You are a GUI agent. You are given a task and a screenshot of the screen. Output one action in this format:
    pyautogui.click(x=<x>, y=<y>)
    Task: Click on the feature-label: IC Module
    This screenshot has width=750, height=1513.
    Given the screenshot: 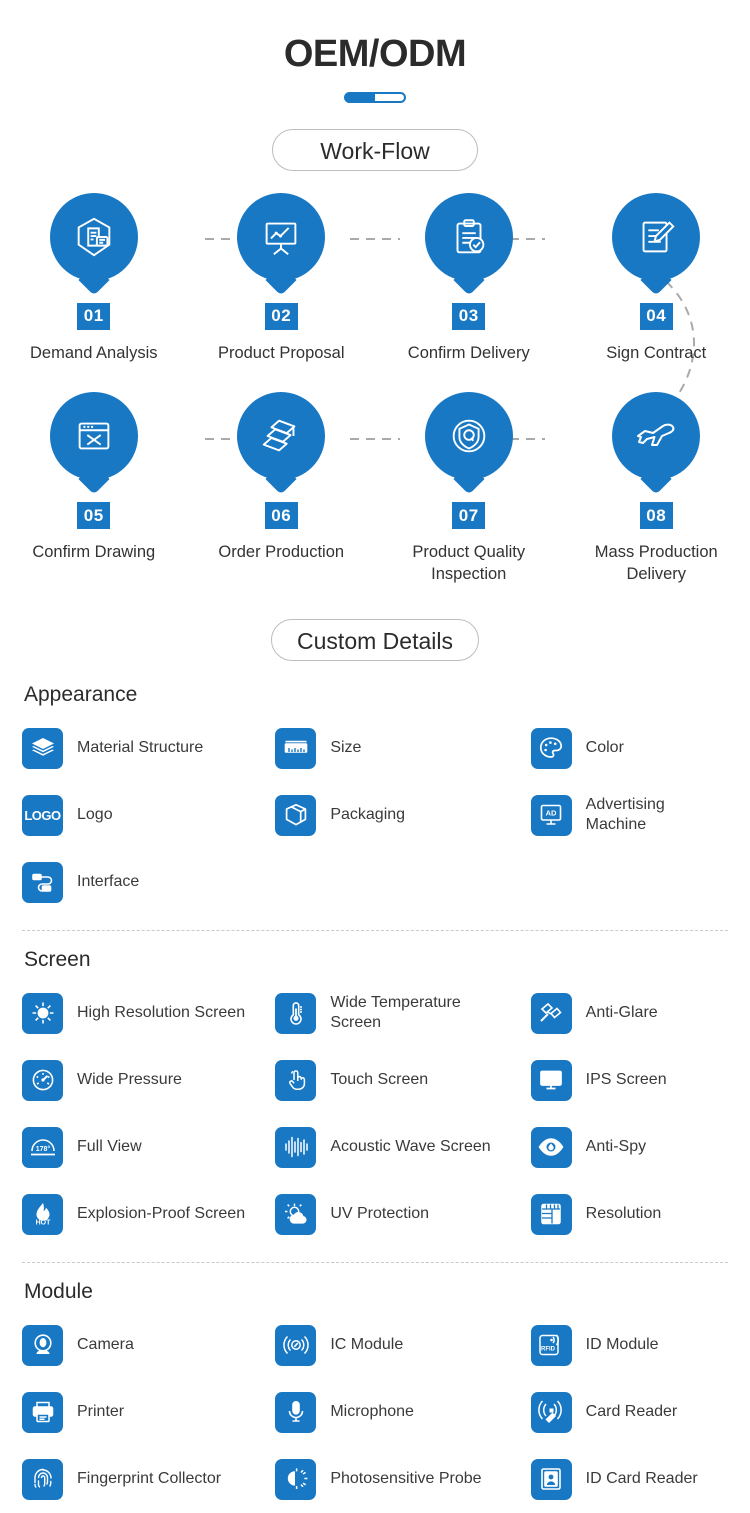 What is the action you would take?
    pyautogui.click(x=366, y=1345)
    